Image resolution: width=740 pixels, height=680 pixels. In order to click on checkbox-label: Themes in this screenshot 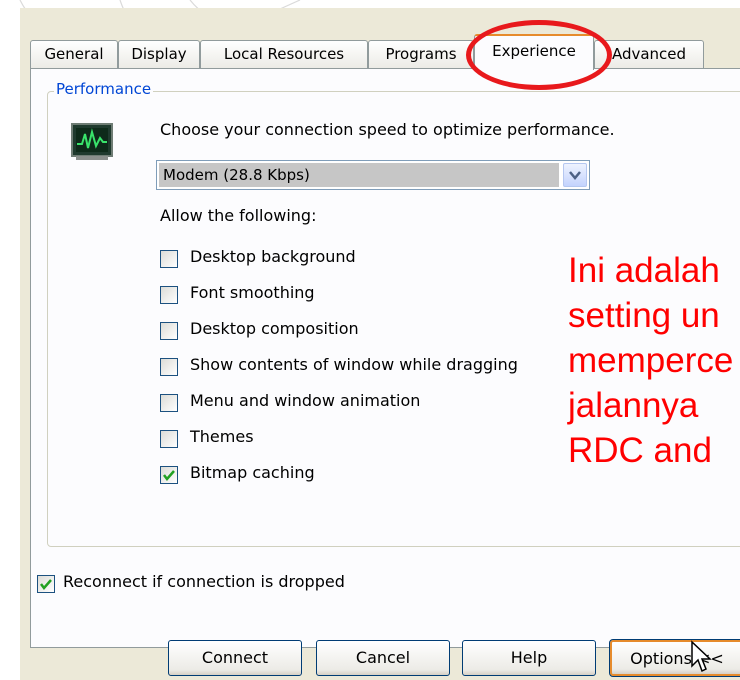, I will do `click(222, 436)`.